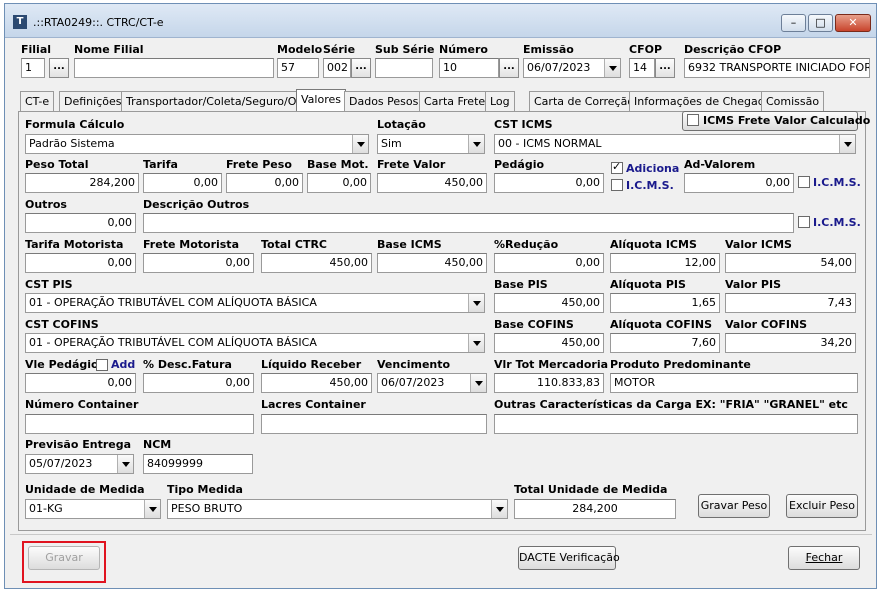 The height and width of the screenshot is (591, 882). Describe the element at coordinates (804, 222) in the screenshot. I see `outros-icms-checkbox` at that location.